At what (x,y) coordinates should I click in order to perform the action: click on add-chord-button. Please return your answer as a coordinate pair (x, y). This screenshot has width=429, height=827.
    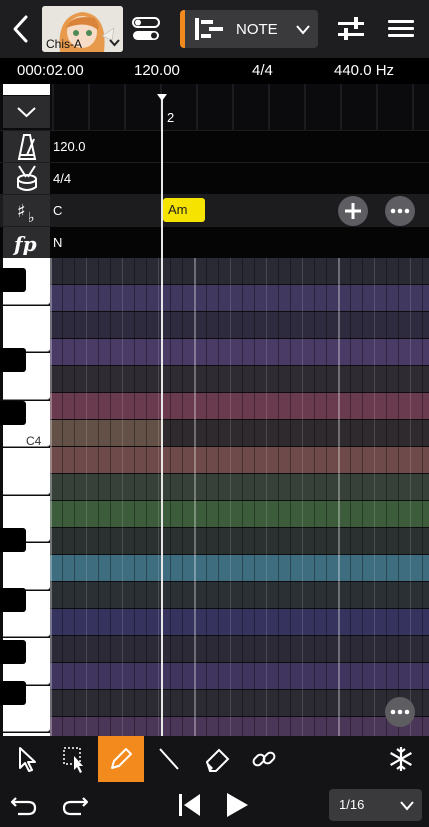
    Looking at the image, I should click on (353, 211).